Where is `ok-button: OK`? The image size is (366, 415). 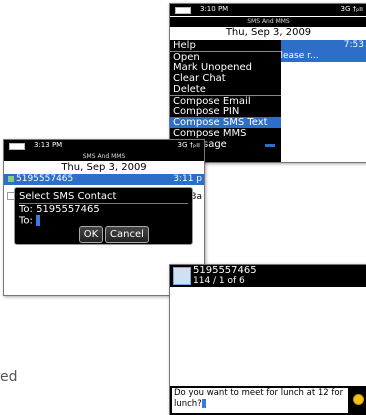
ok-button: OK is located at coordinates (91, 234).